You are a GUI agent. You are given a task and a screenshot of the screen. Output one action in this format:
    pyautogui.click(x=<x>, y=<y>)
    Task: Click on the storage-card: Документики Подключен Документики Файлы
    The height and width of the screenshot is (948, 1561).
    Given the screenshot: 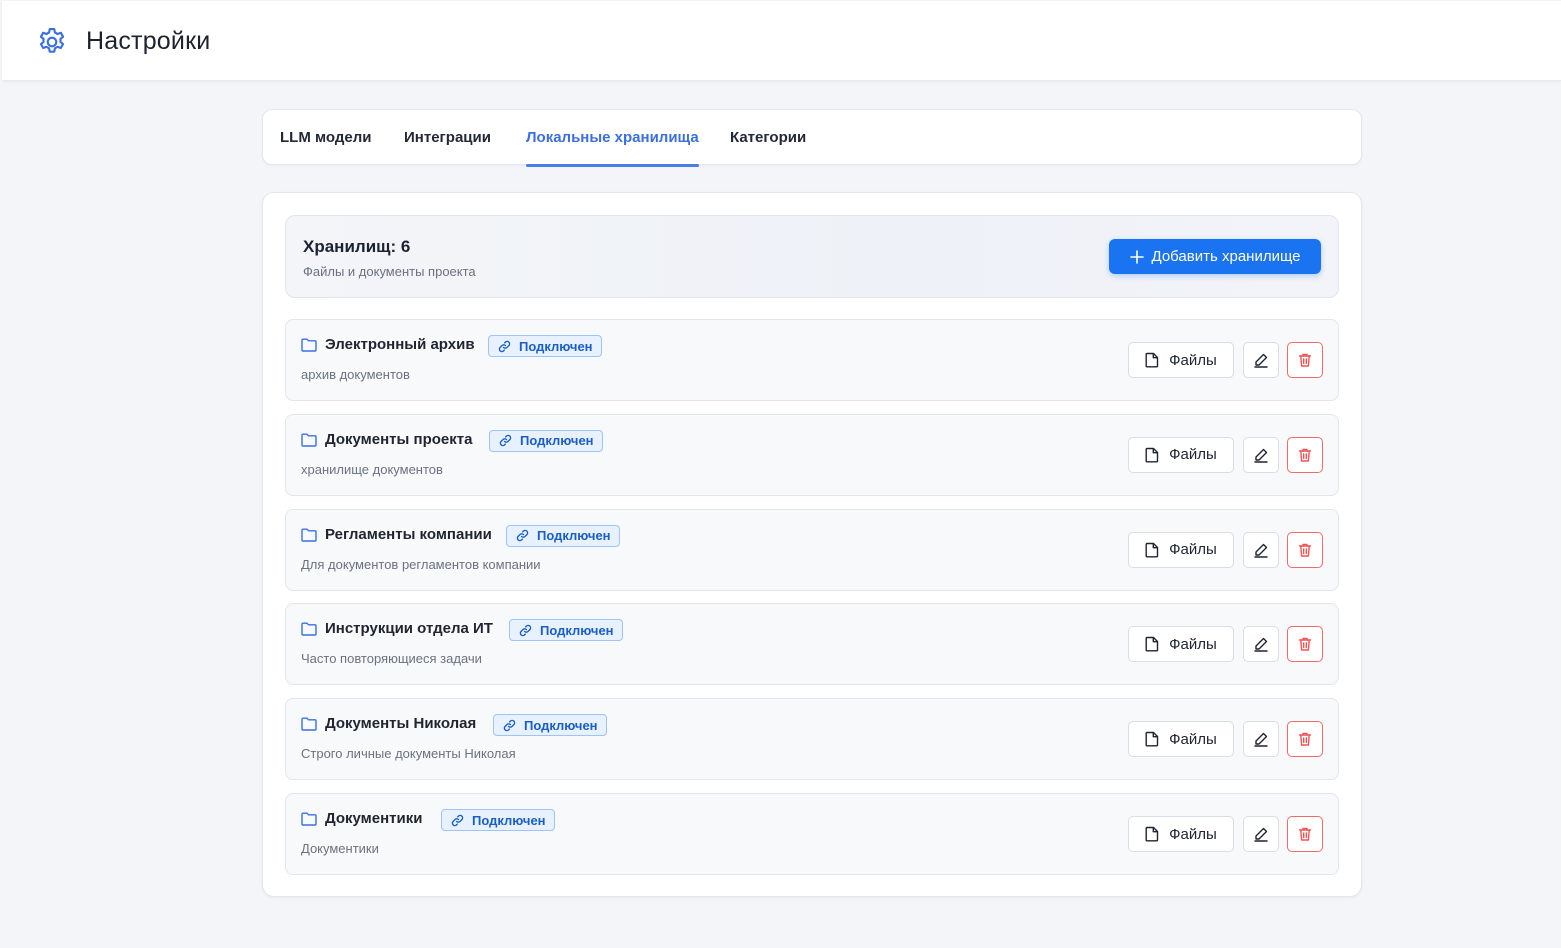 What is the action you would take?
    pyautogui.click(x=812, y=834)
    